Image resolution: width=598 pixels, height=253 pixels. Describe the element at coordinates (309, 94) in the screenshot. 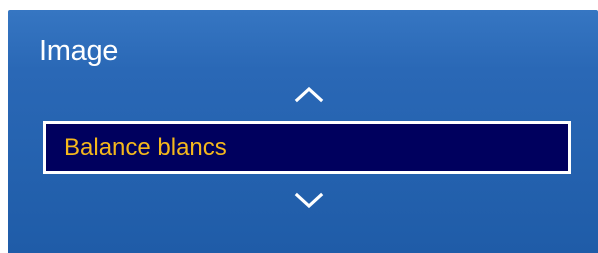

I see `chevron-up-icon` at that location.